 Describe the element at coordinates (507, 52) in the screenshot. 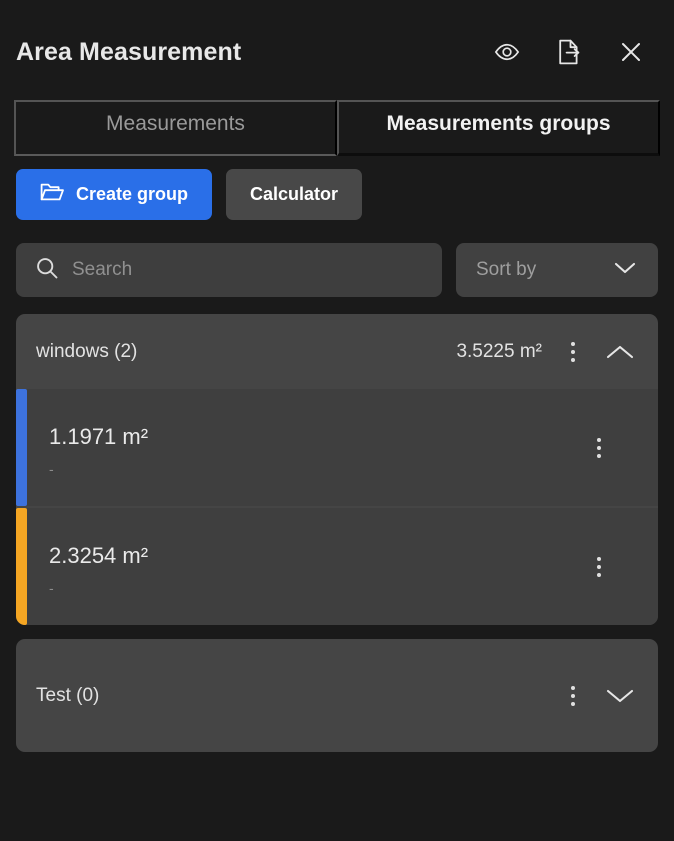

I see `eye-icon` at that location.